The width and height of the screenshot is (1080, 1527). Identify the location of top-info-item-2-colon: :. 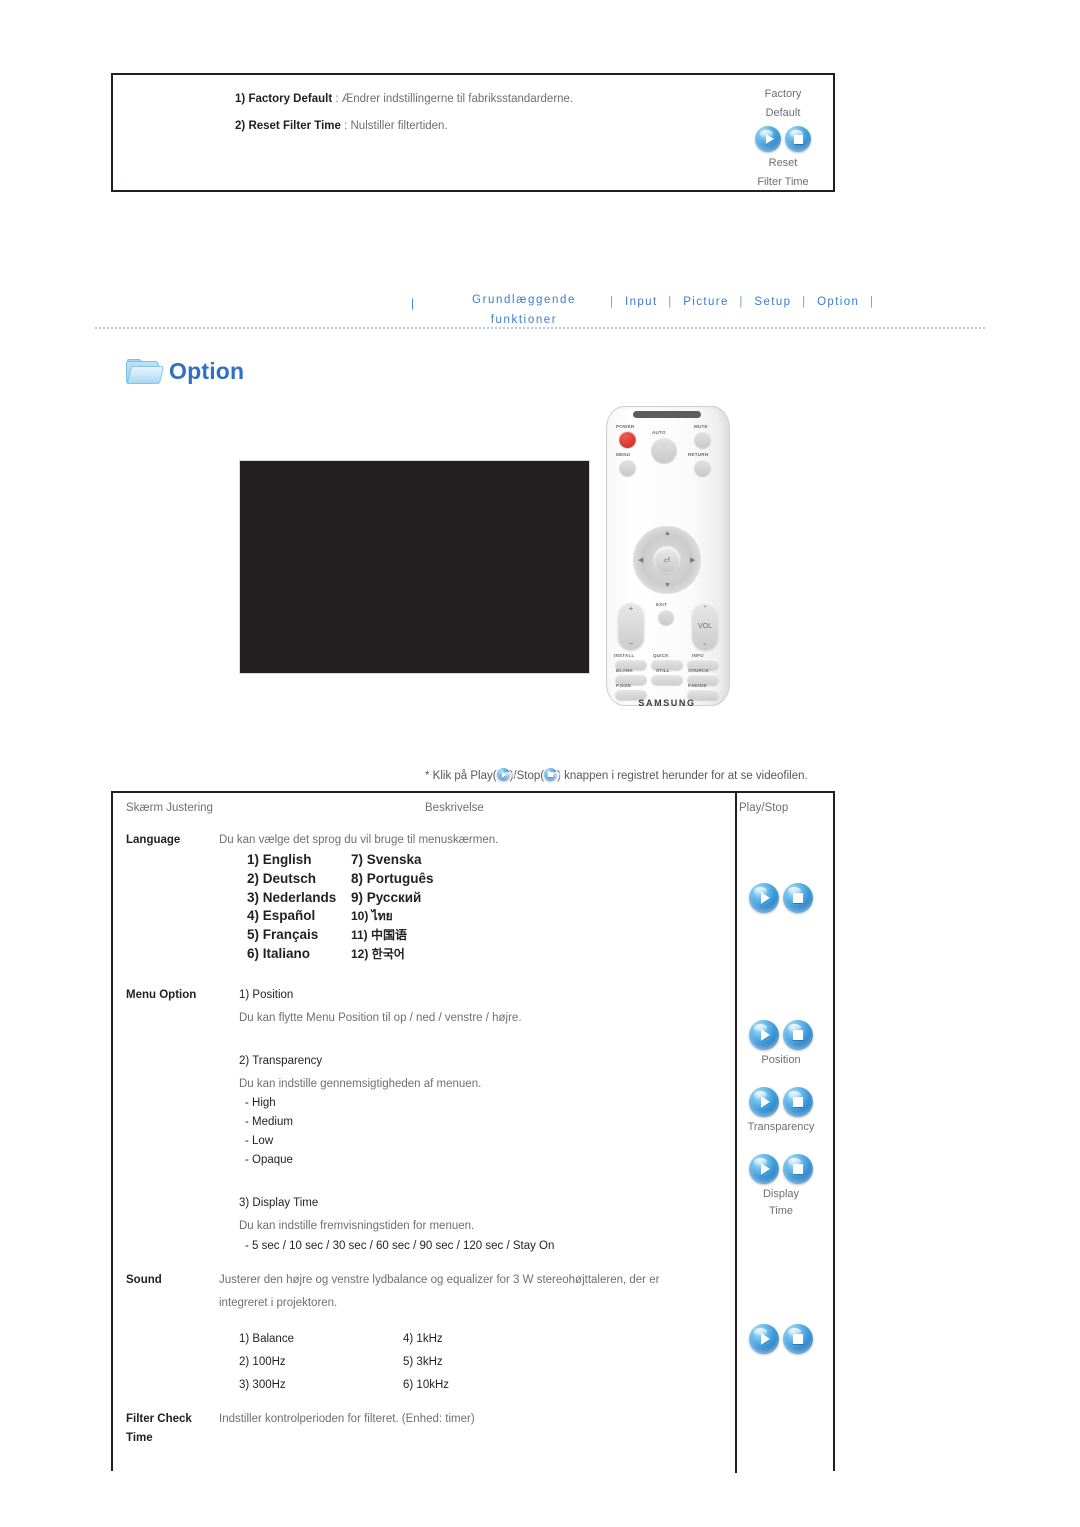
(345, 126).